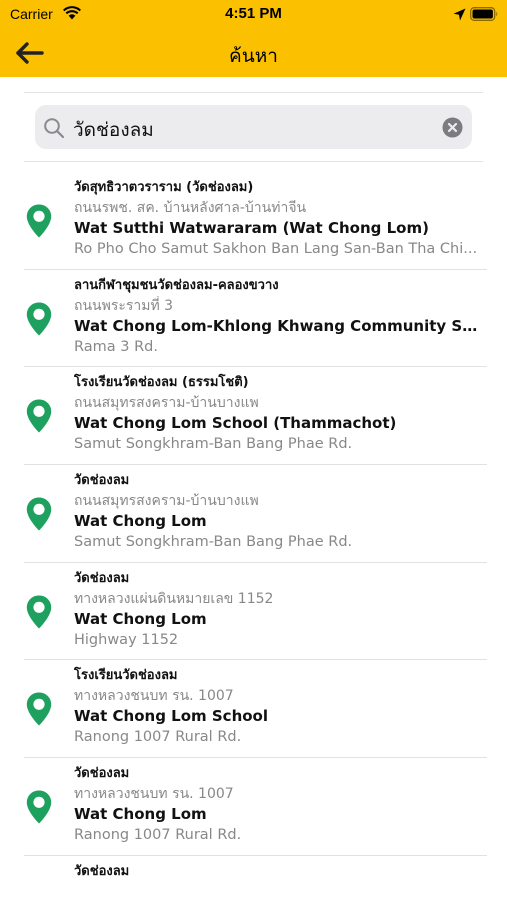 The width and height of the screenshot is (507, 900). I want to click on result-name-thai: ลานกีฬาชุมชนวัดช่องลม-คลองขวาง, so click(176, 285).